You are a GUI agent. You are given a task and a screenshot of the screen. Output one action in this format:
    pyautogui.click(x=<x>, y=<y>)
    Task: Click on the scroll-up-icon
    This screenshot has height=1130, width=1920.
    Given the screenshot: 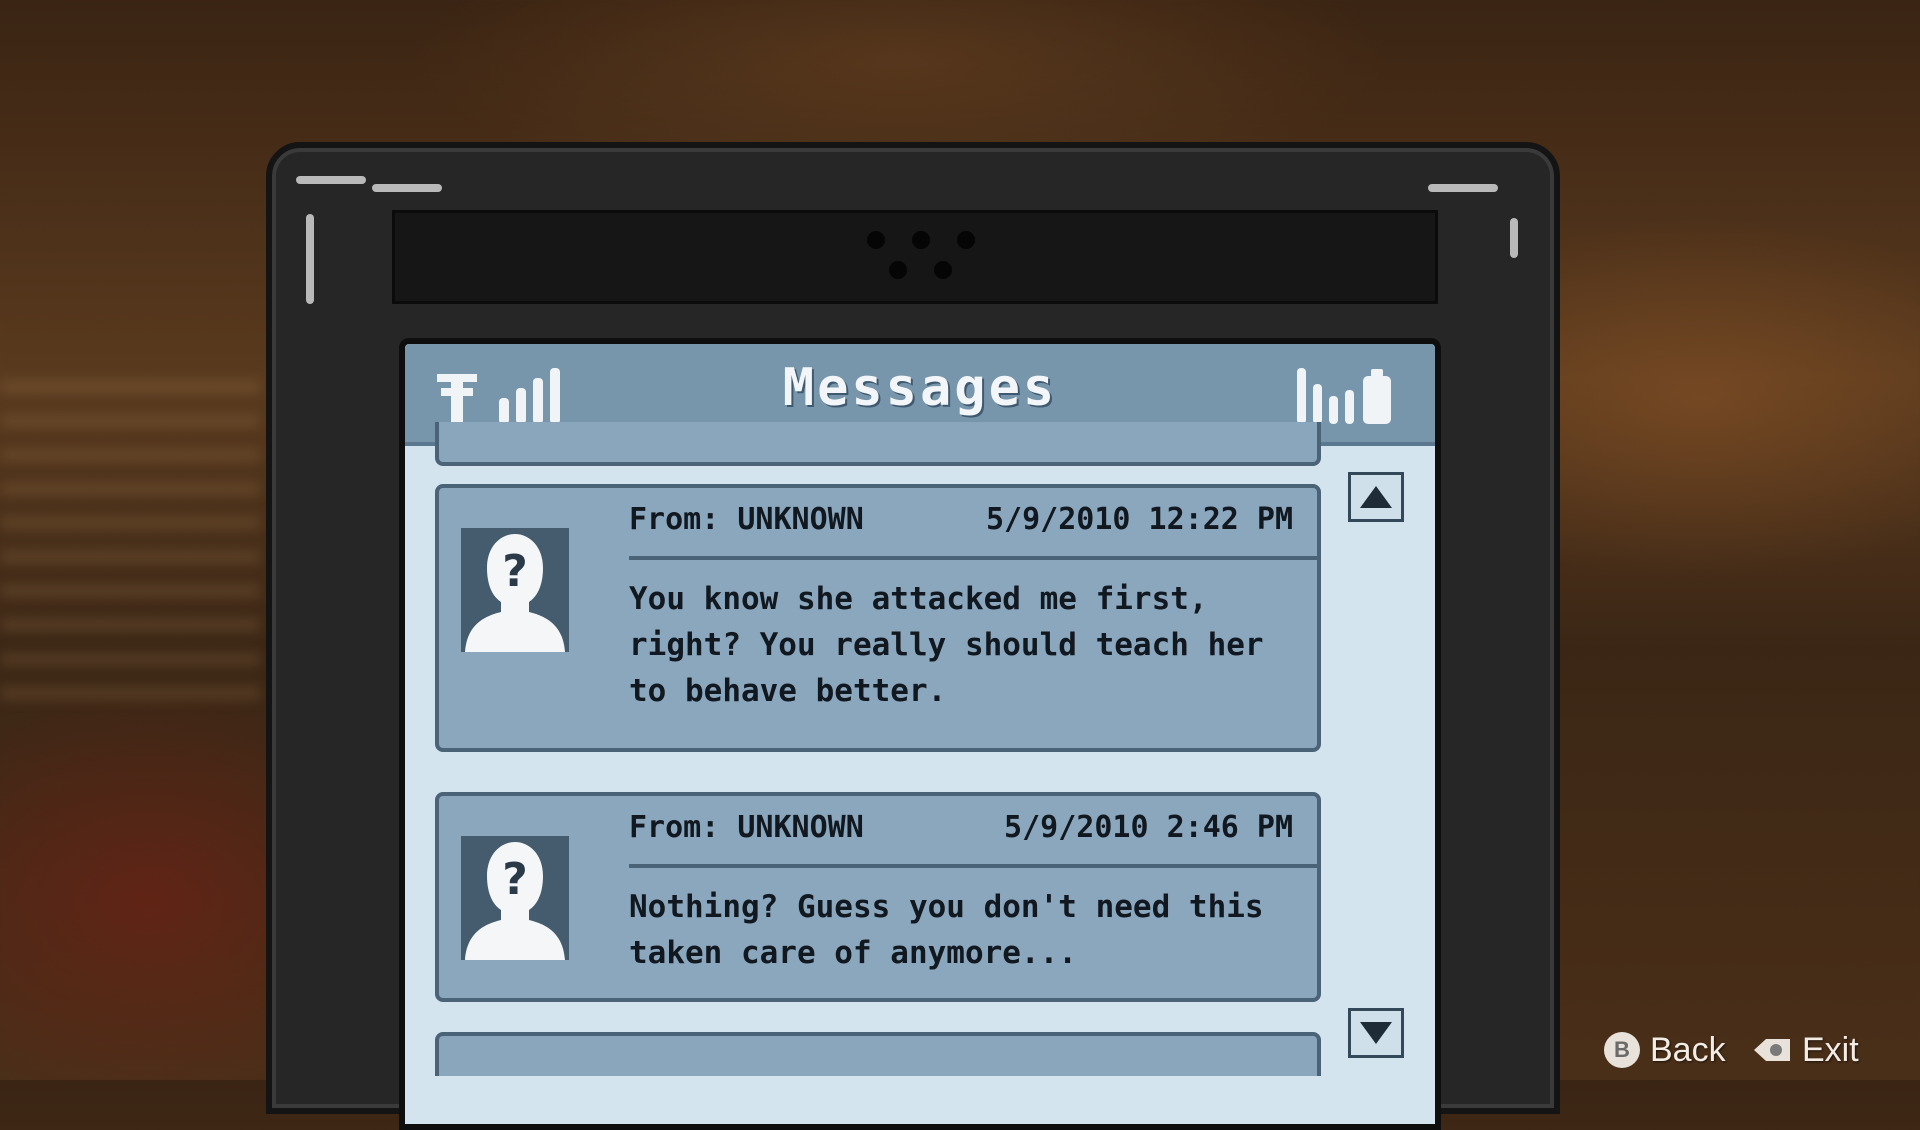 What is the action you would take?
    pyautogui.click(x=1376, y=497)
    